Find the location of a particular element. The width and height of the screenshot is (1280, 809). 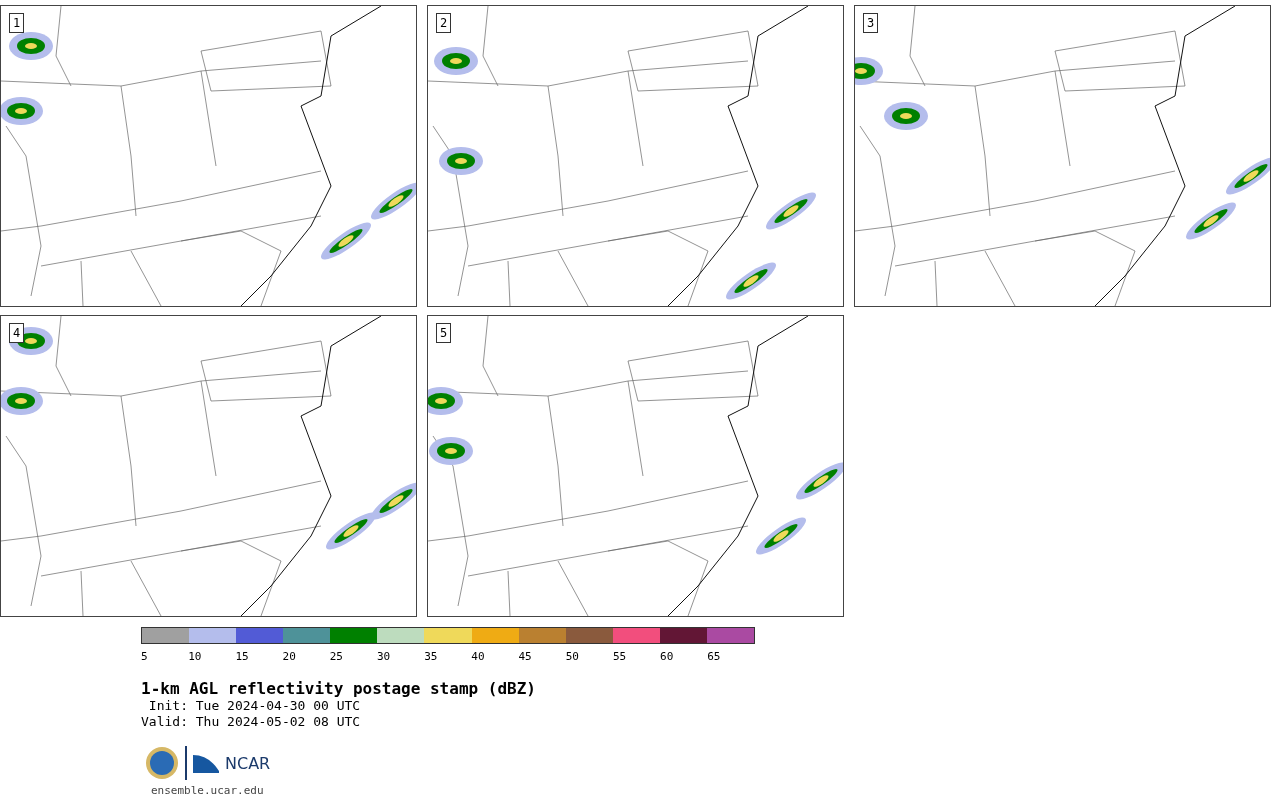

panel-number: 5 is located at coordinates (444, 333).